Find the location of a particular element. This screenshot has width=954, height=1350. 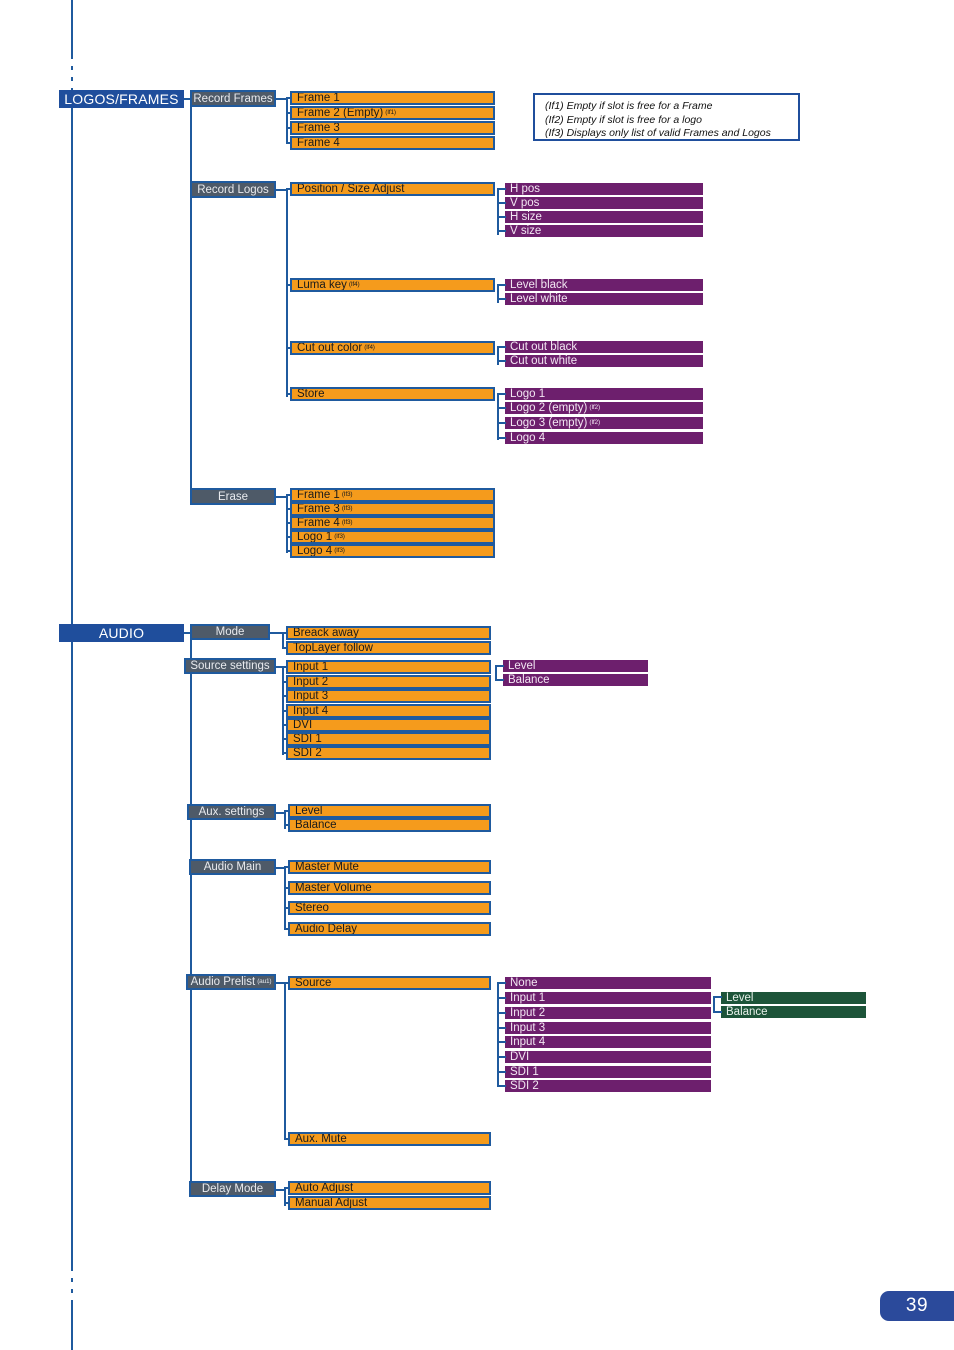

item-manual-adjust: Manual Adjust is located at coordinates (389, 1203).